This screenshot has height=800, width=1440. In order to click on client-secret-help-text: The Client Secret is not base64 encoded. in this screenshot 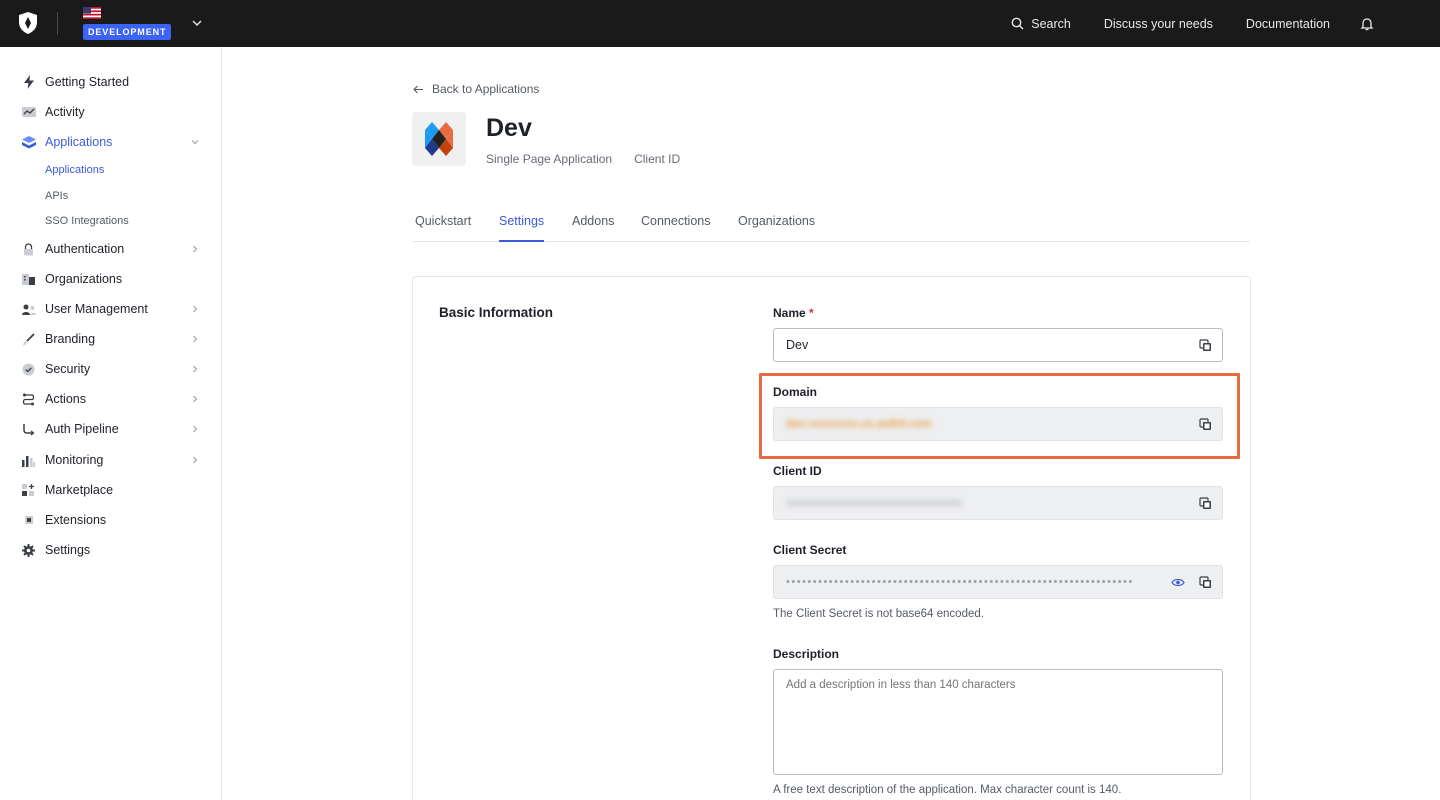, I will do `click(878, 614)`.